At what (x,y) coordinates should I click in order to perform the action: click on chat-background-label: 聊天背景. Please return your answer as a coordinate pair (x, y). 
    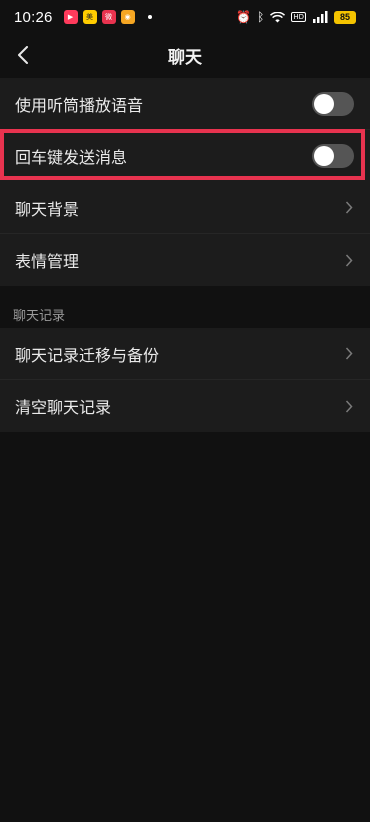
    Looking at the image, I should click on (47, 209).